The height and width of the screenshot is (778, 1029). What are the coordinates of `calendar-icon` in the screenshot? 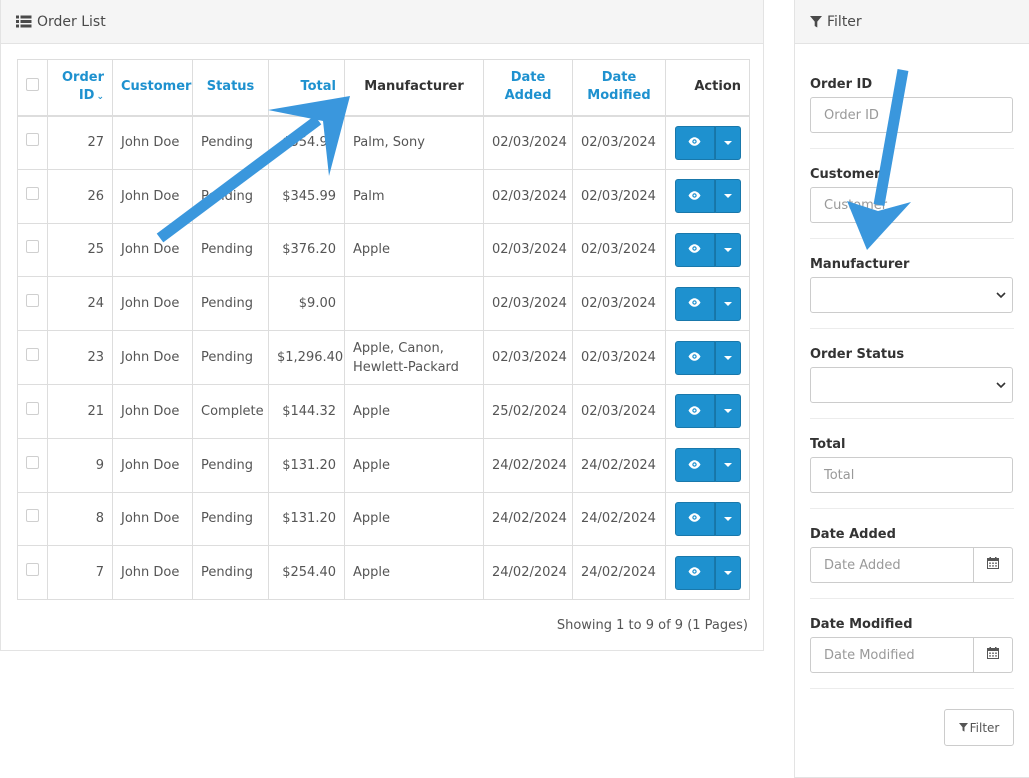 It's located at (993, 655).